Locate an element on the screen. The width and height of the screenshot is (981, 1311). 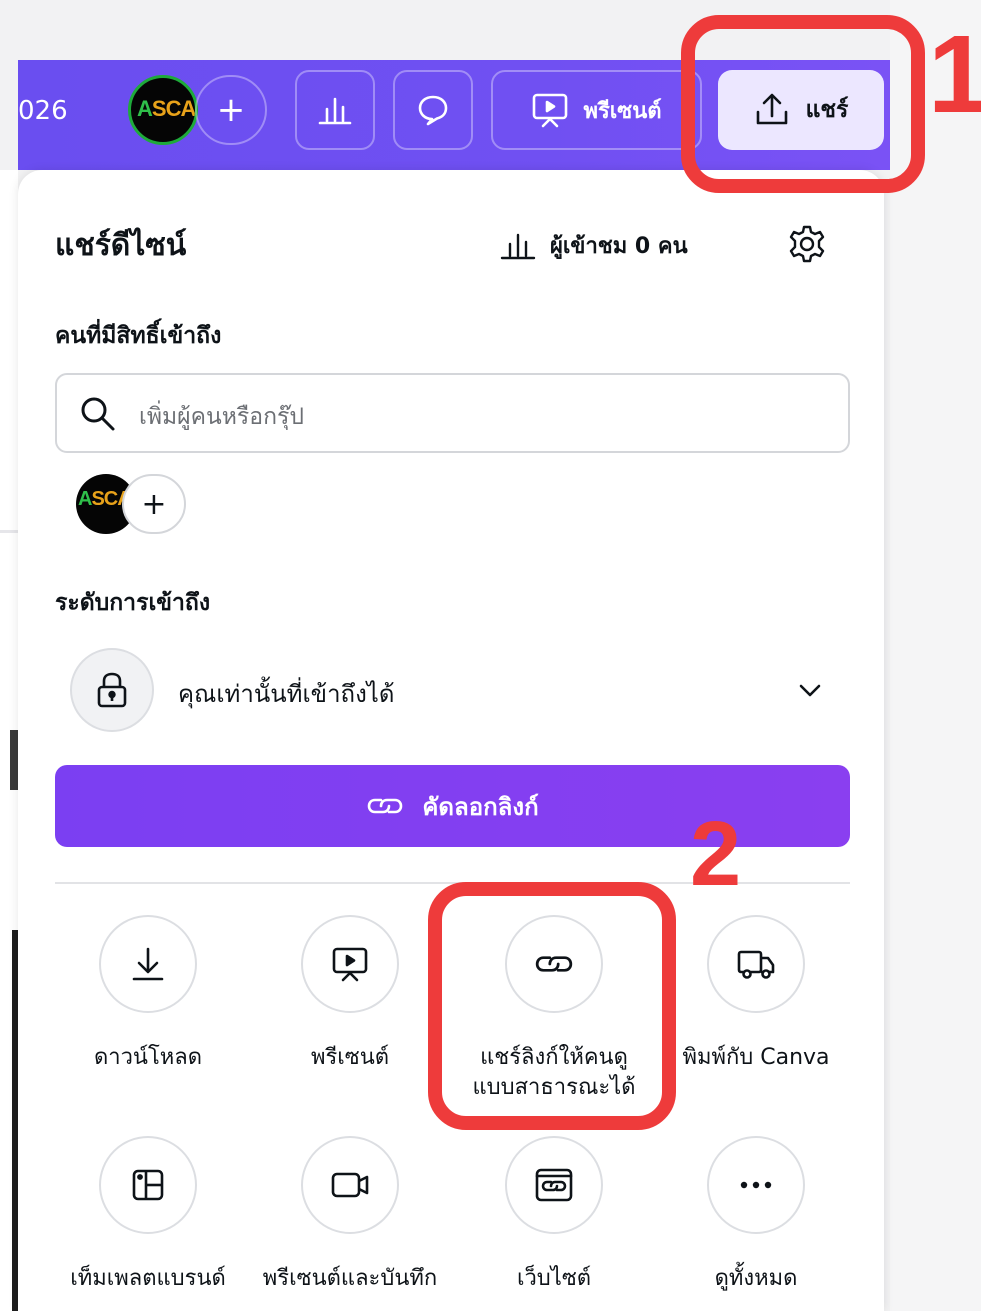
print-with-canva-option: พิมพ์กับ Canva is located at coordinates (756, 994).